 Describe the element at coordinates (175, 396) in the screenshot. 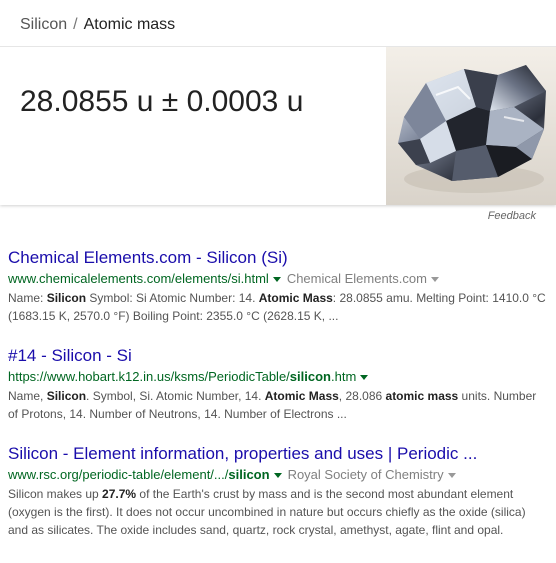

I see `snippet-text: . Symbol, Si. Atomic Number, 14.` at that location.